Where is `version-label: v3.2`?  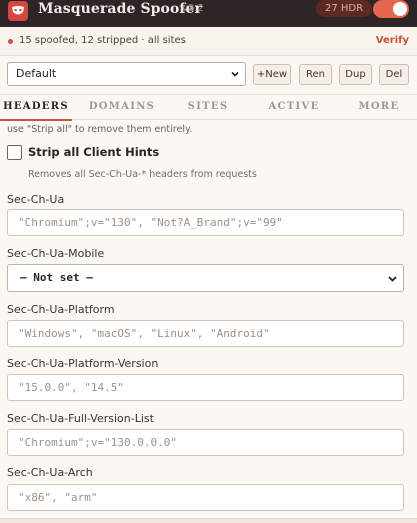 version-label: v3.2 is located at coordinates (193, 8).